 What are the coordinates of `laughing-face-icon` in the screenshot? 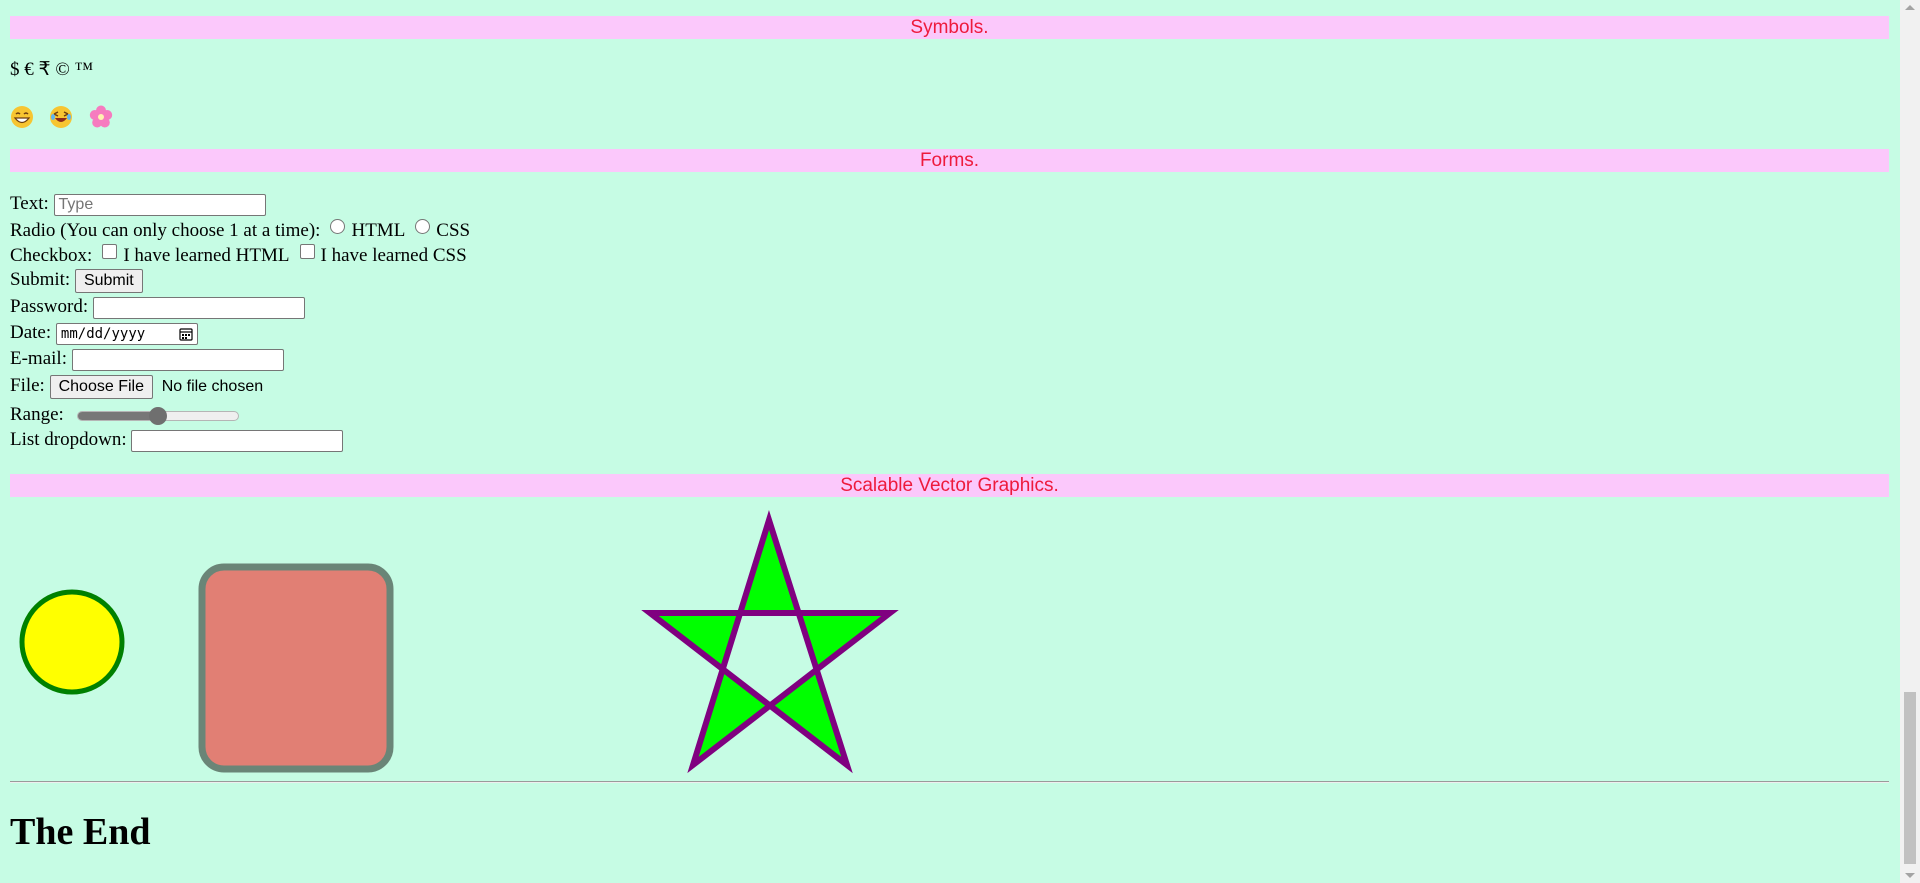 It's located at (62, 118).